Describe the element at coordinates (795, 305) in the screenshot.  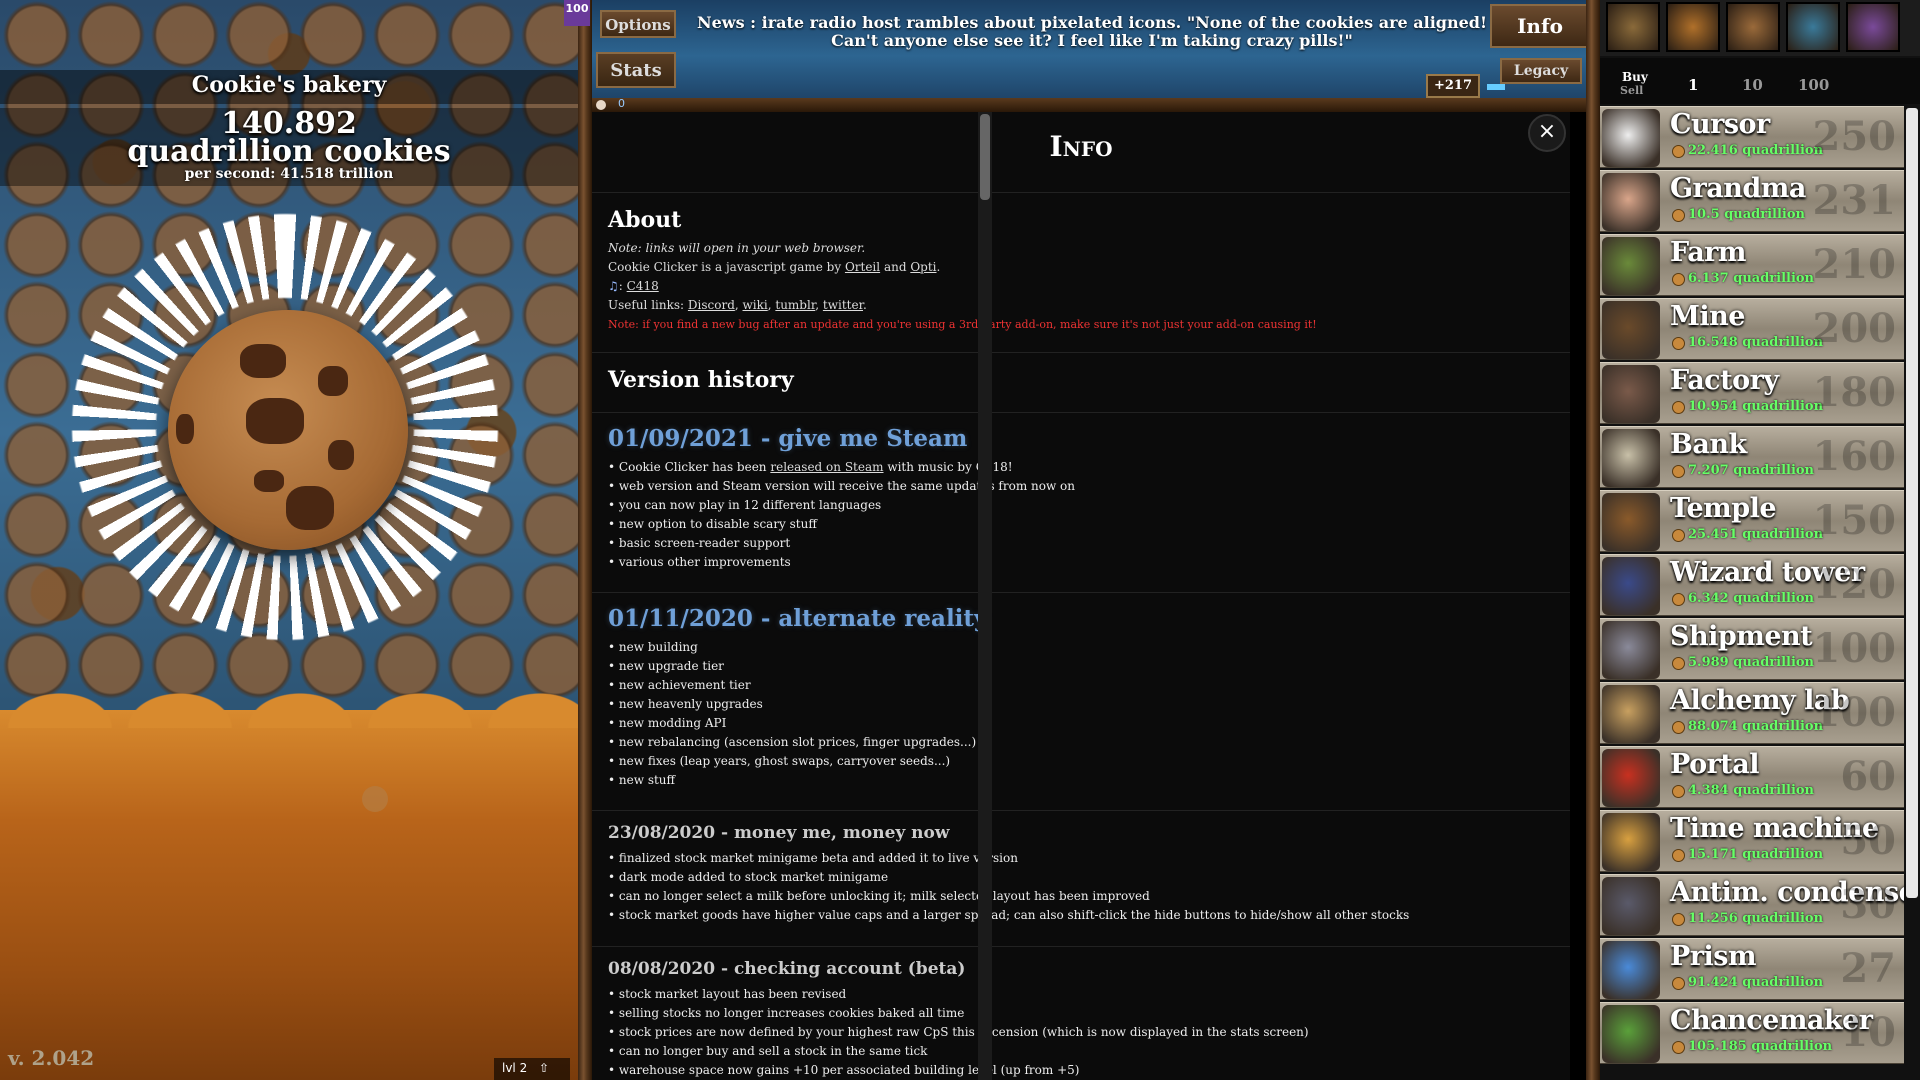
I see `tumblr-link: tumblr` at that location.